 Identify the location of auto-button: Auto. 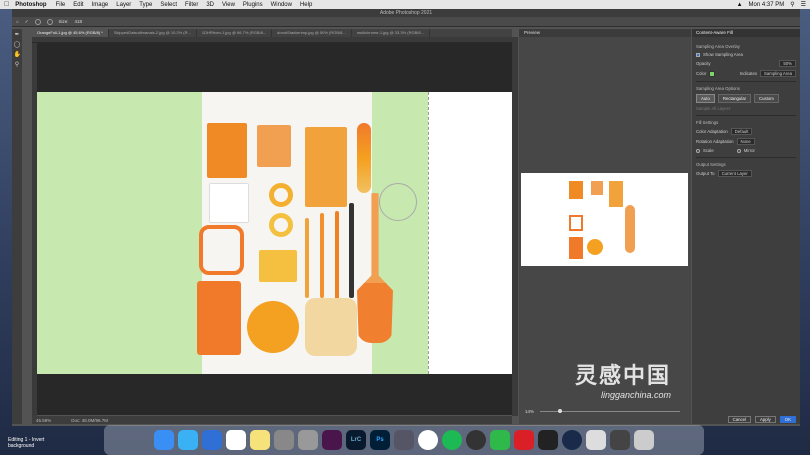
(705, 98).